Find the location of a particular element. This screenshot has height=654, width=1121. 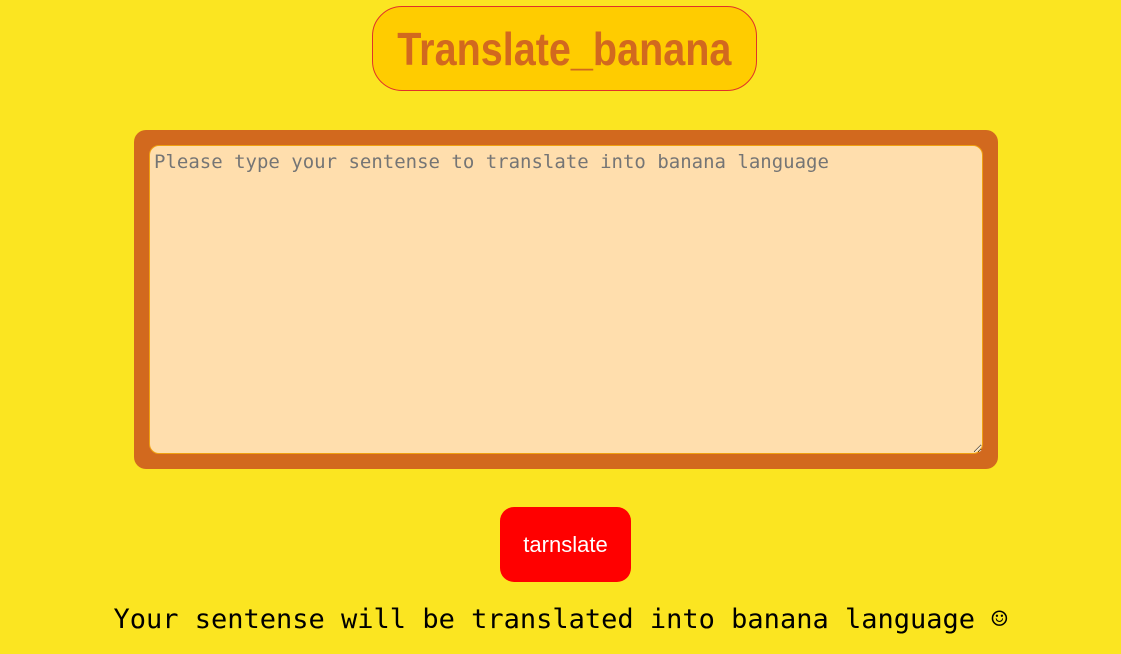

page-title: Translate_banana is located at coordinates (564, 48).